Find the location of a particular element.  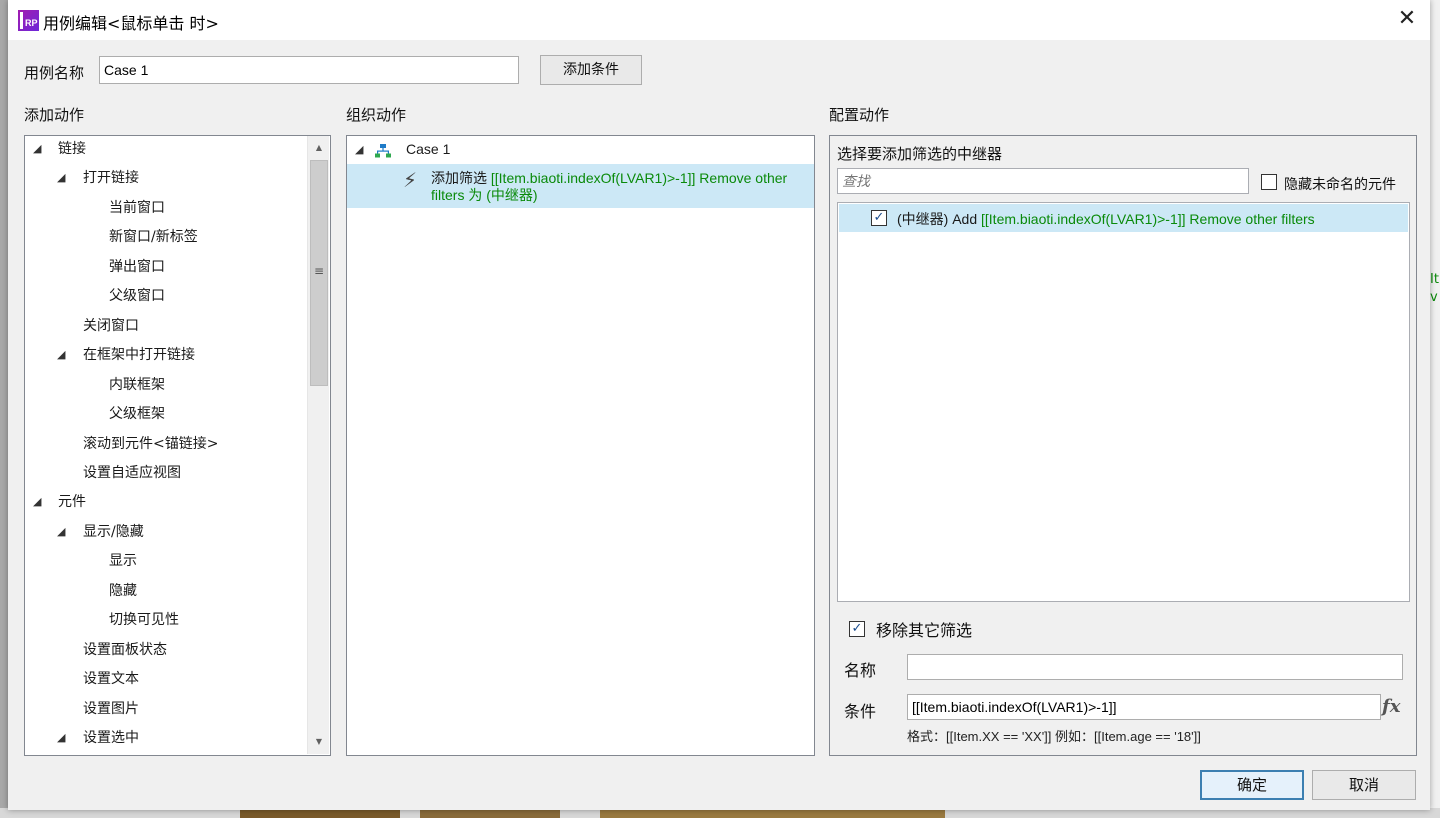

background-app-edge is located at coordinates (1435, 409).